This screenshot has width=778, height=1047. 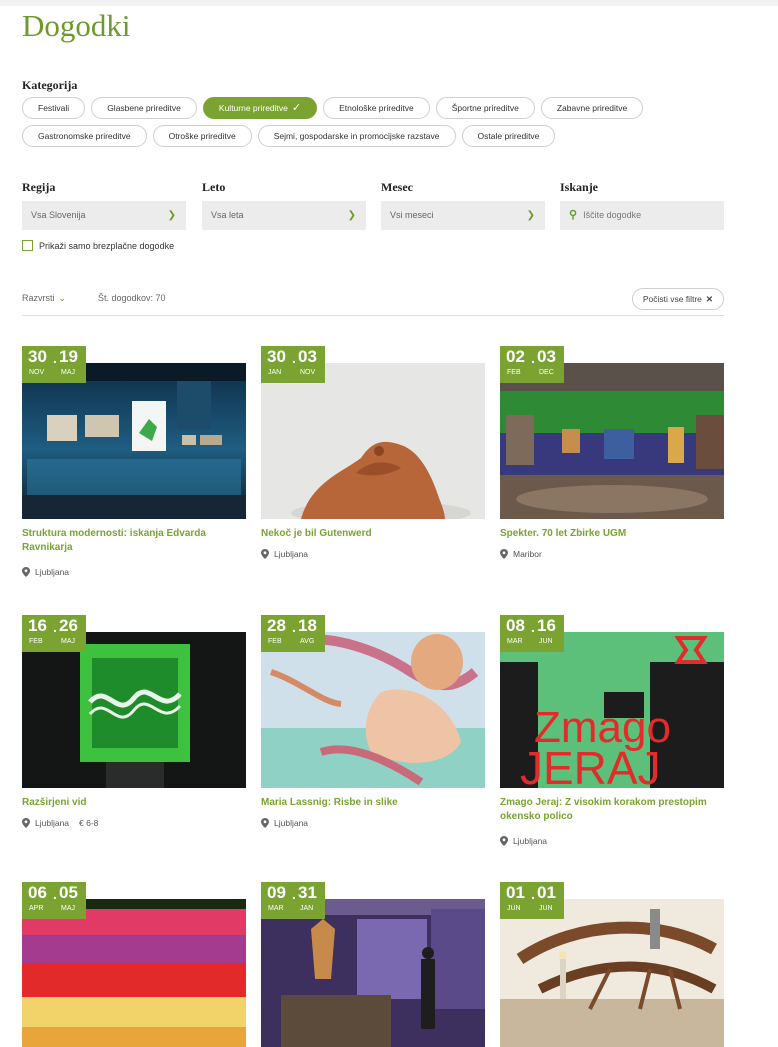 What do you see at coordinates (672, 299) in the screenshot?
I see `reset-label: Počisti vse filtre` at bounding box center [672, 299].